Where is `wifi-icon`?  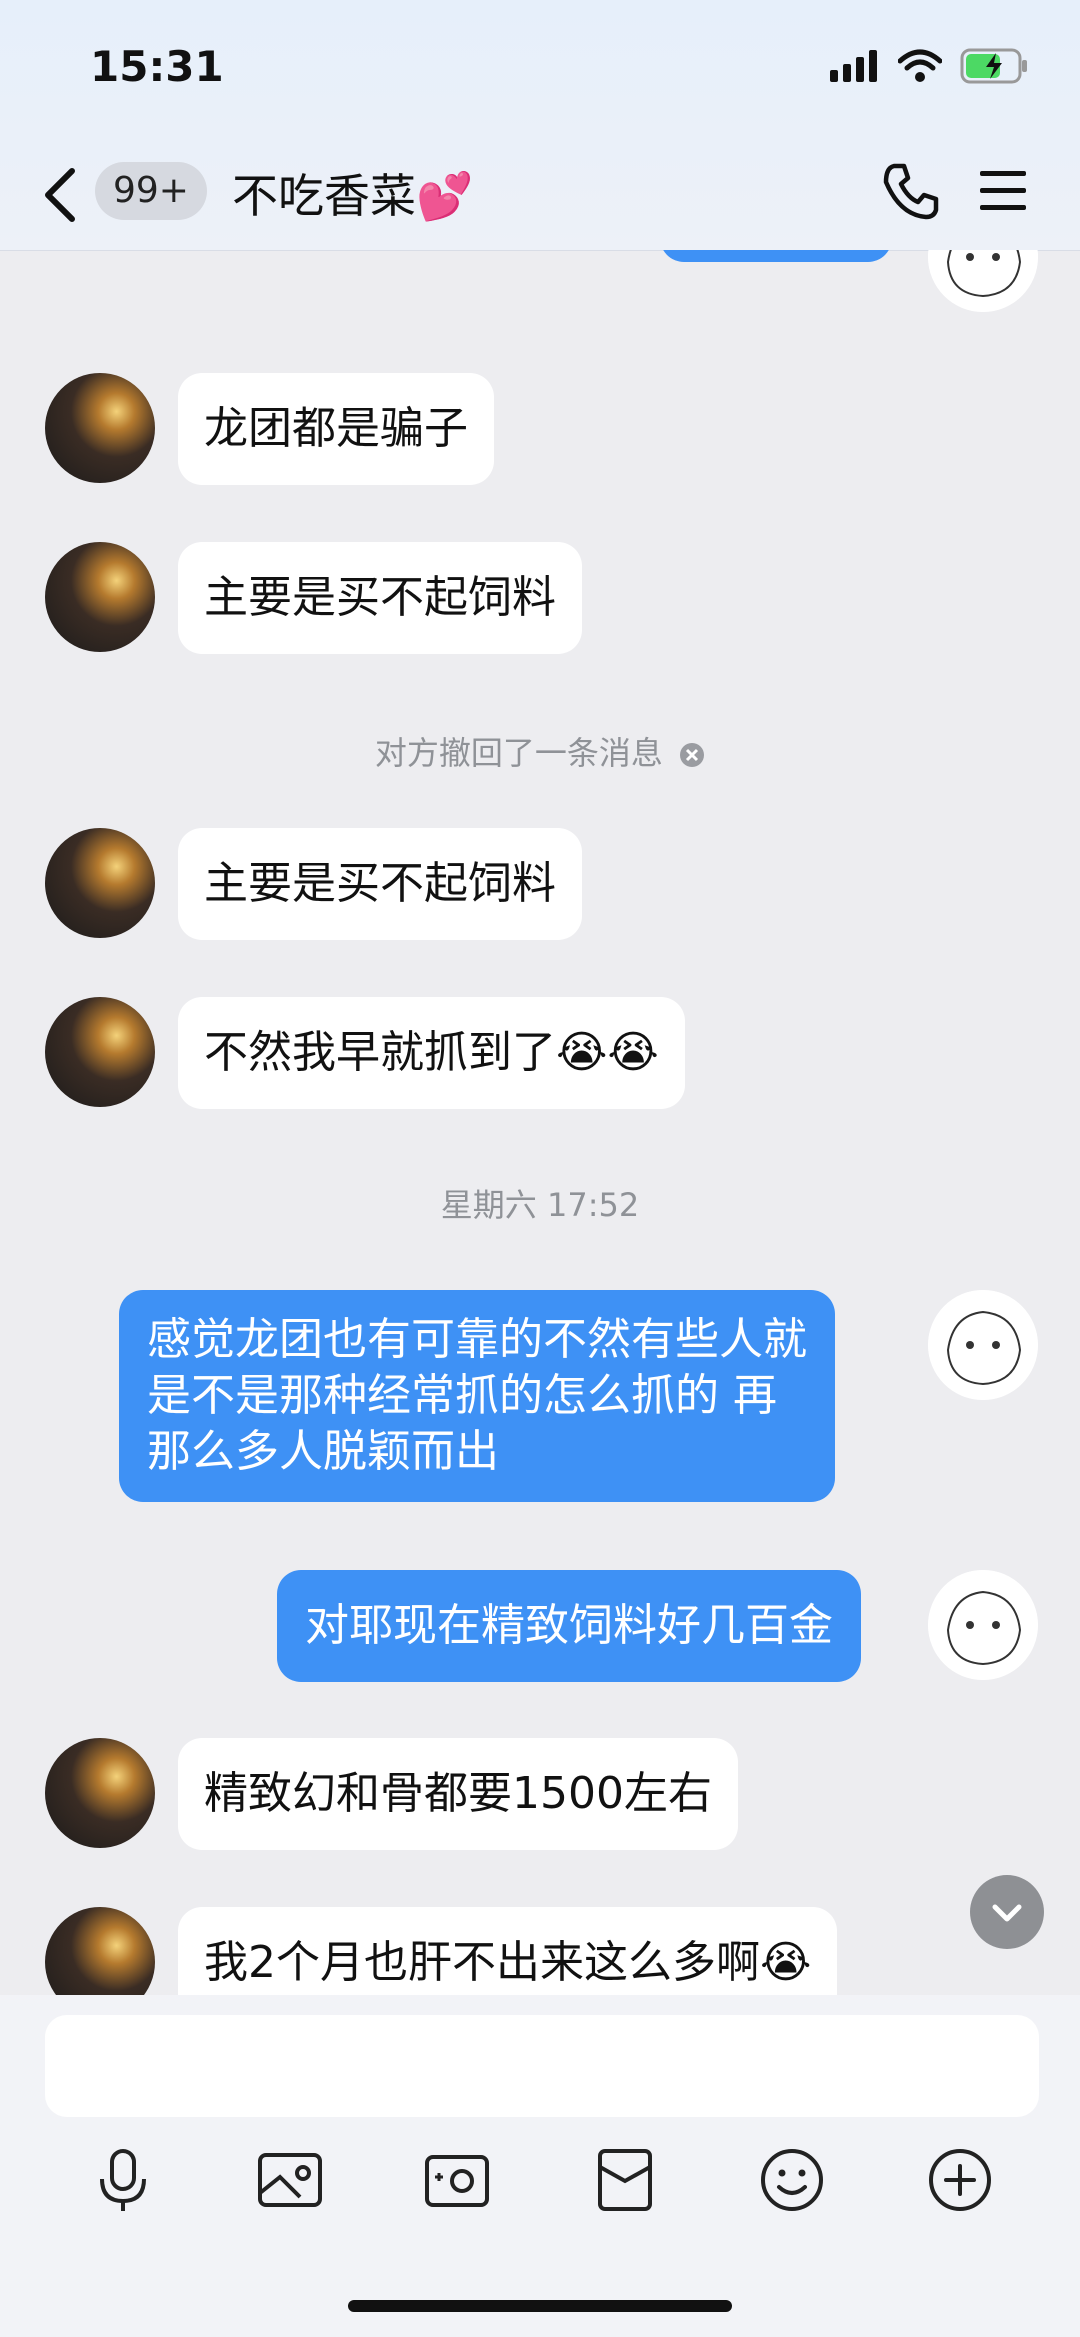
wifi-icon is located at coordinates (920, 65).